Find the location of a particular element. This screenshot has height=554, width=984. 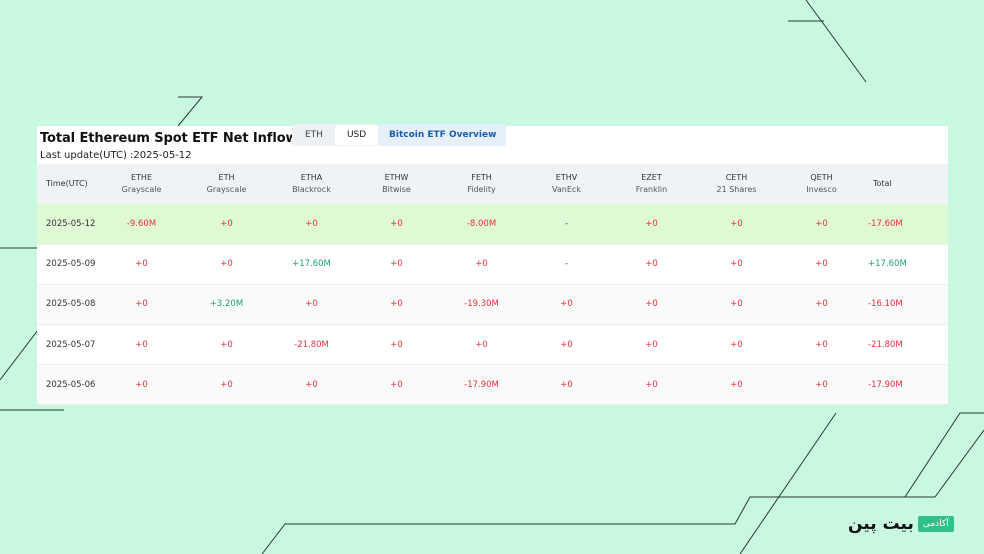

column-header-time-utc-: Time(UTC) is located at coordinates (68, 184).